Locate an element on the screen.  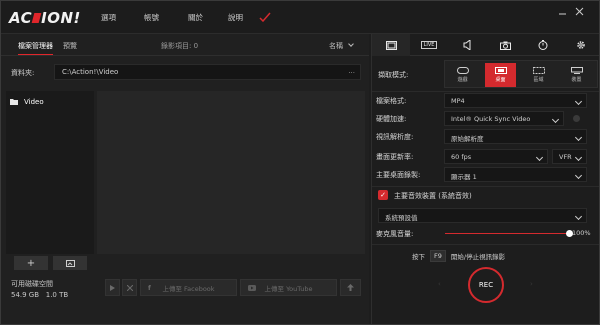
tab-screenshot is located at coordinates (505, 45).